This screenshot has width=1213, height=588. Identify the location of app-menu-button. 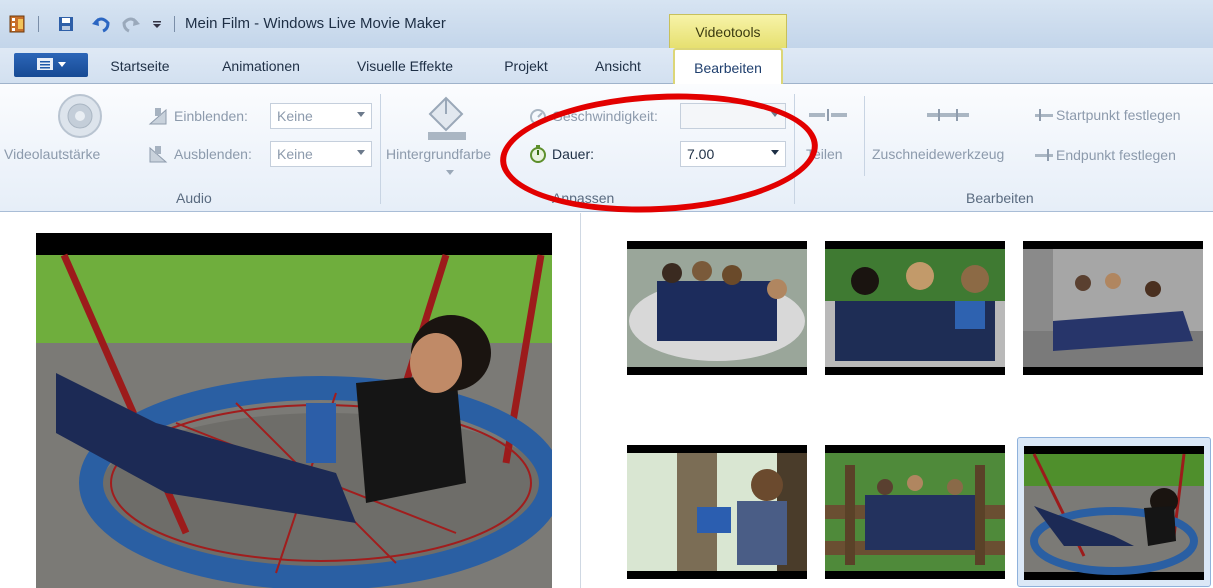
(51, 65).